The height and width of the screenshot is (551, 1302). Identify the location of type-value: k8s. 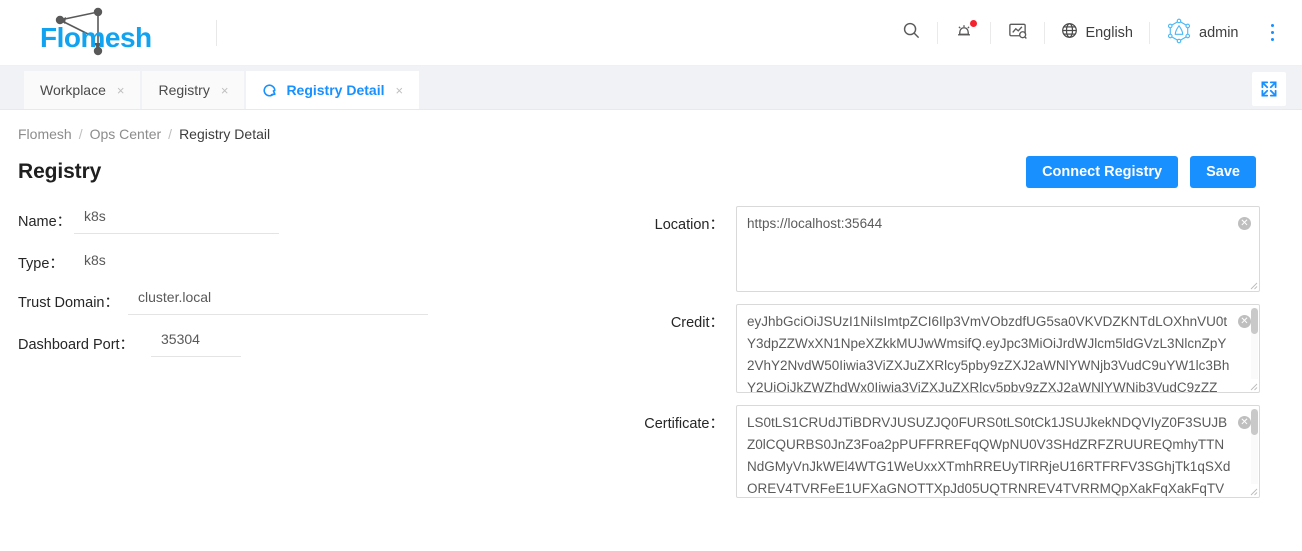
(95, 260).